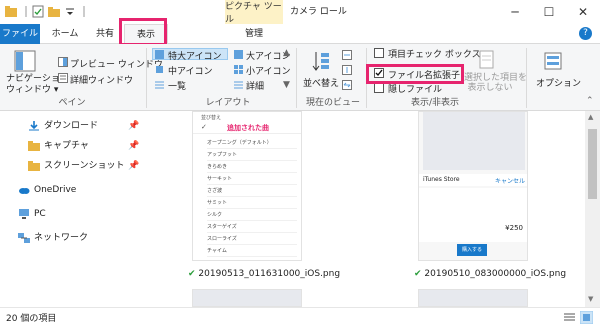 This screenshot has width=600, height=327. What do you see at coordinates (514, 228) in the screenshot?
I see `preview-price: ¥250` at bounding box center [514, 228].